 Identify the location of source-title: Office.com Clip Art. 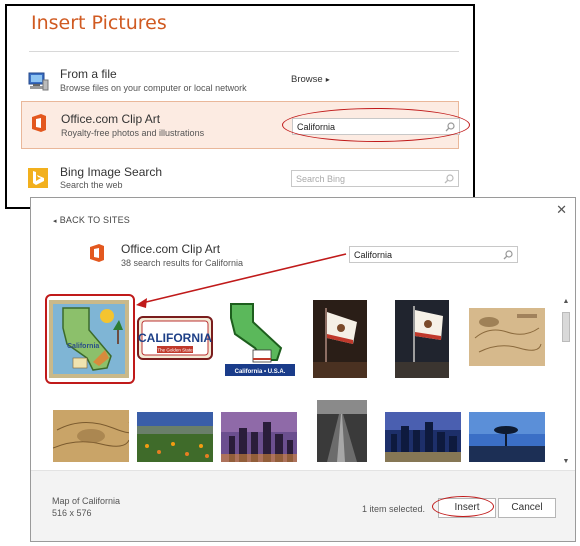
(171, 249).